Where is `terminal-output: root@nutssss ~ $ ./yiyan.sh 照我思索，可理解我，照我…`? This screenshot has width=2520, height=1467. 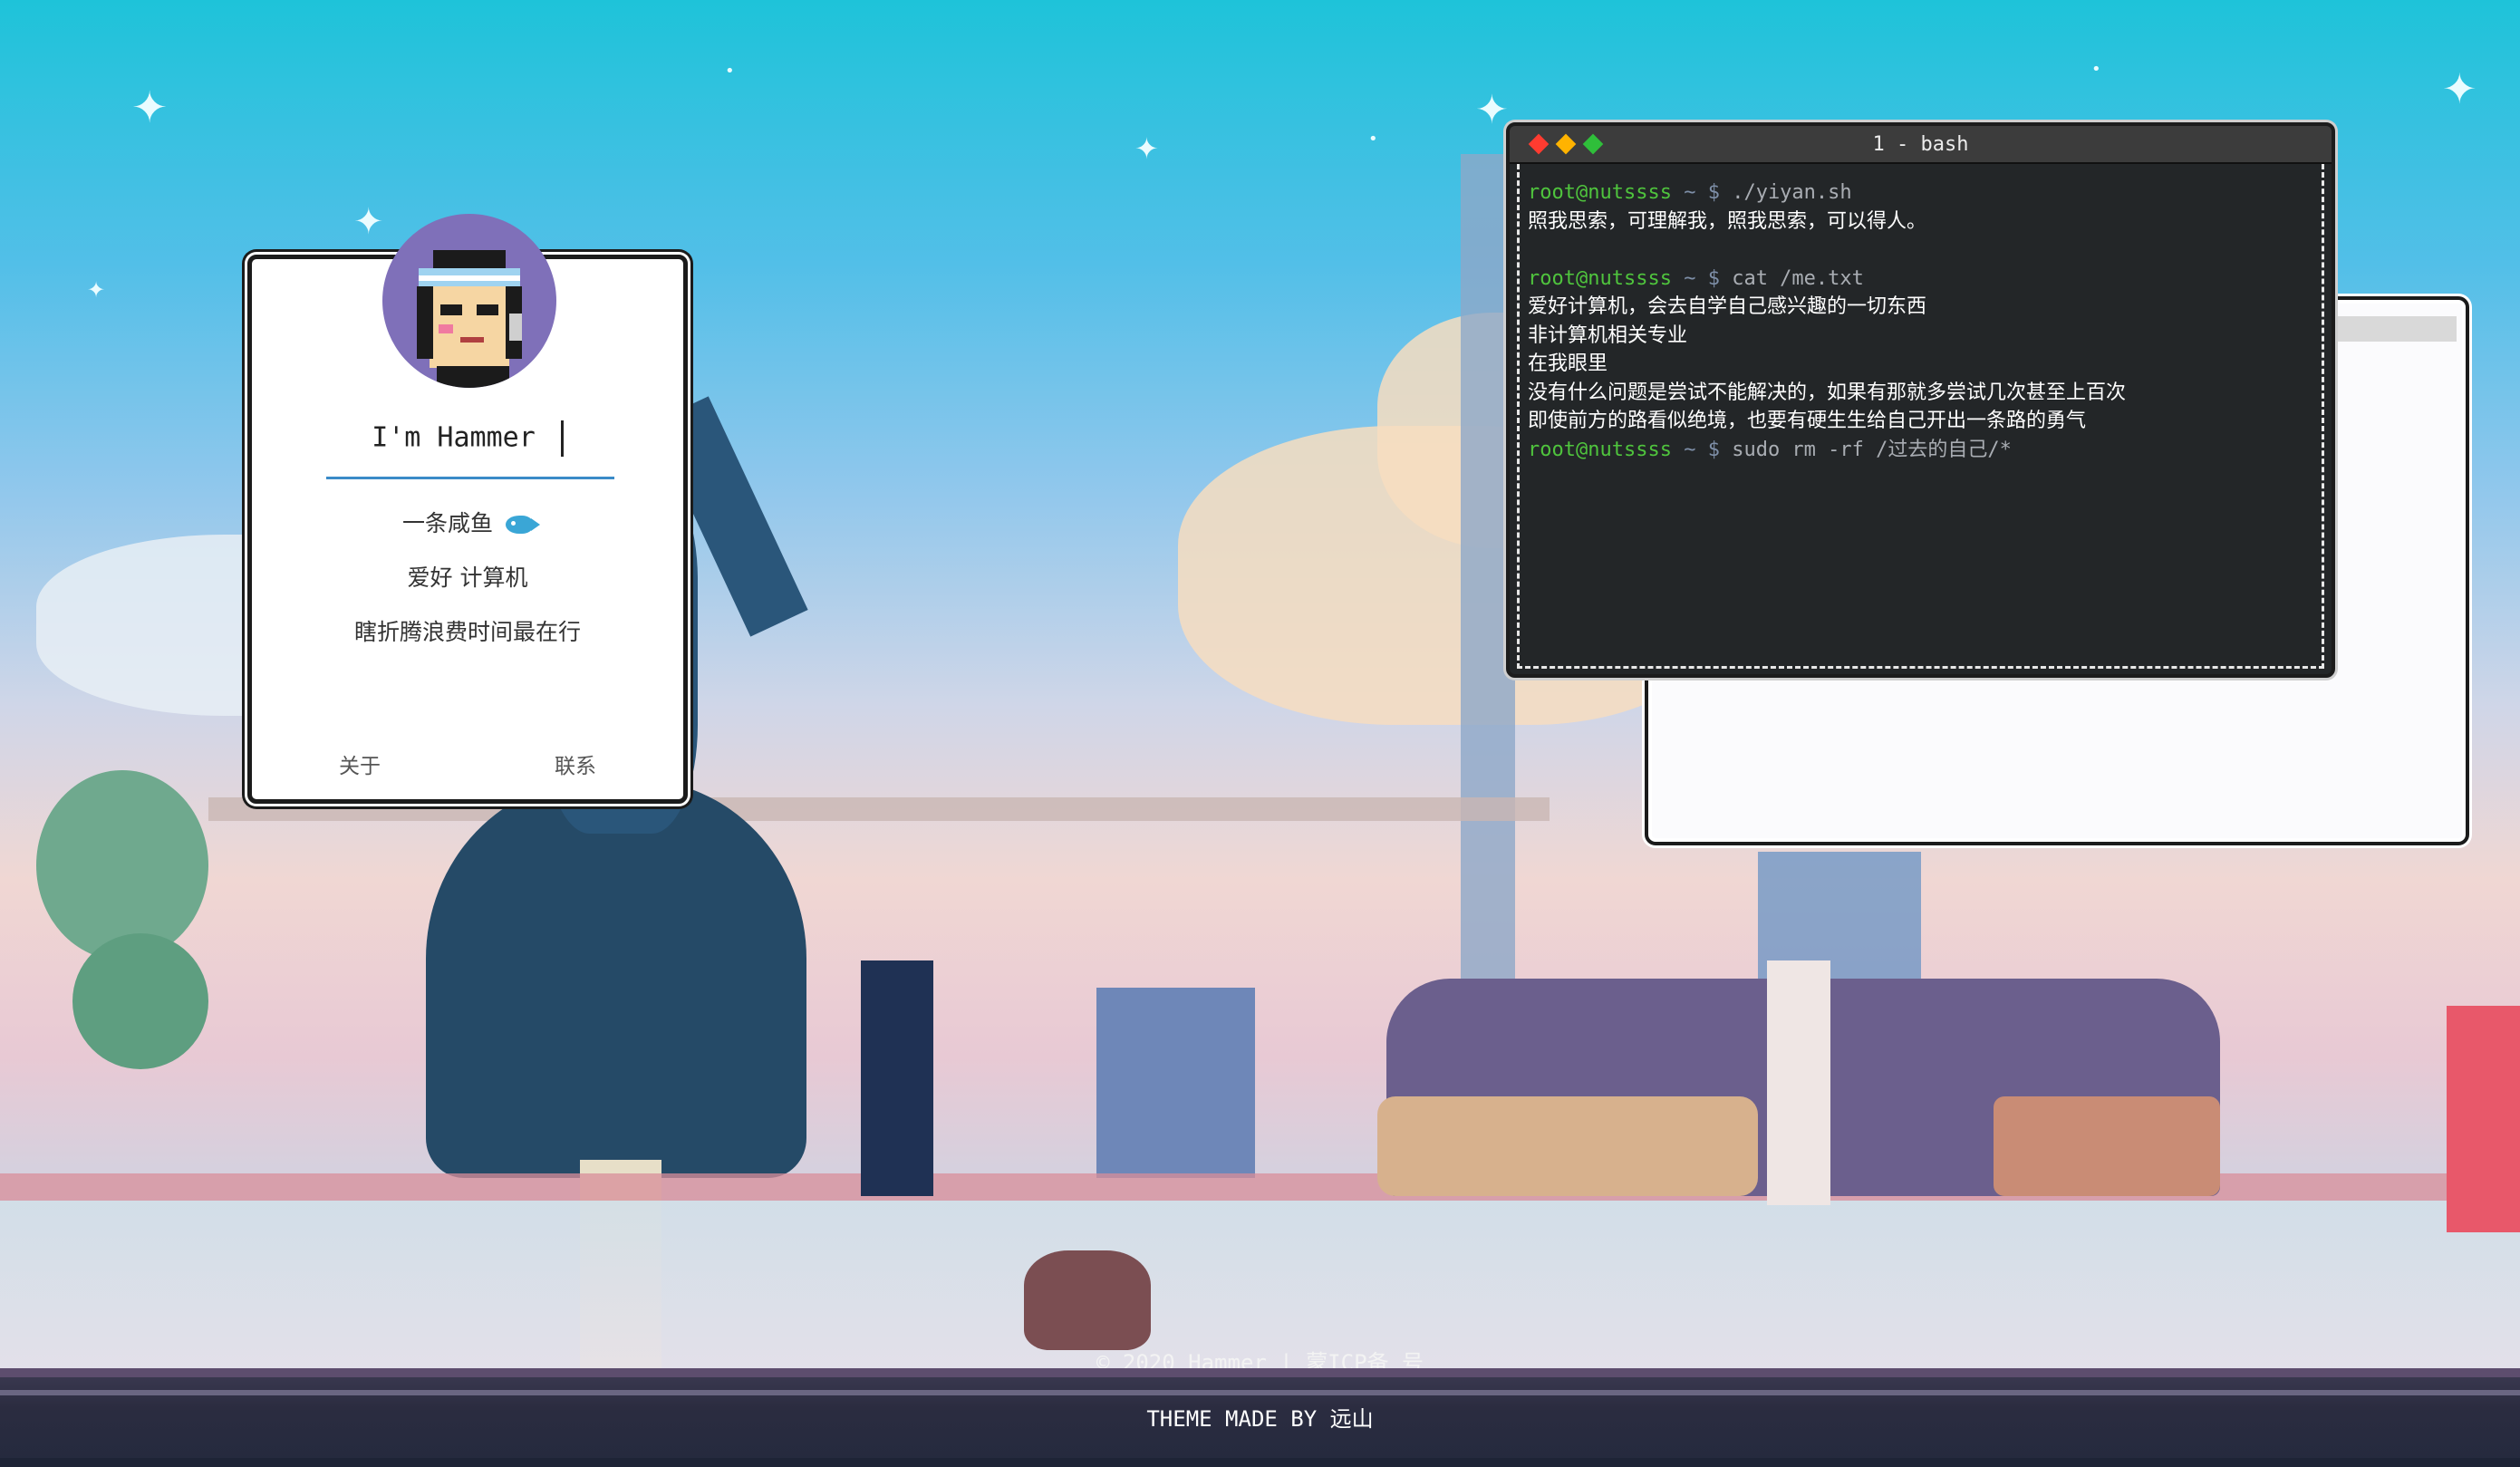 terminal-output: root@nutssss ~ $ ./yiyan.sh 照我思索，可理解我，照我… is located at coordinates (1920, 321).